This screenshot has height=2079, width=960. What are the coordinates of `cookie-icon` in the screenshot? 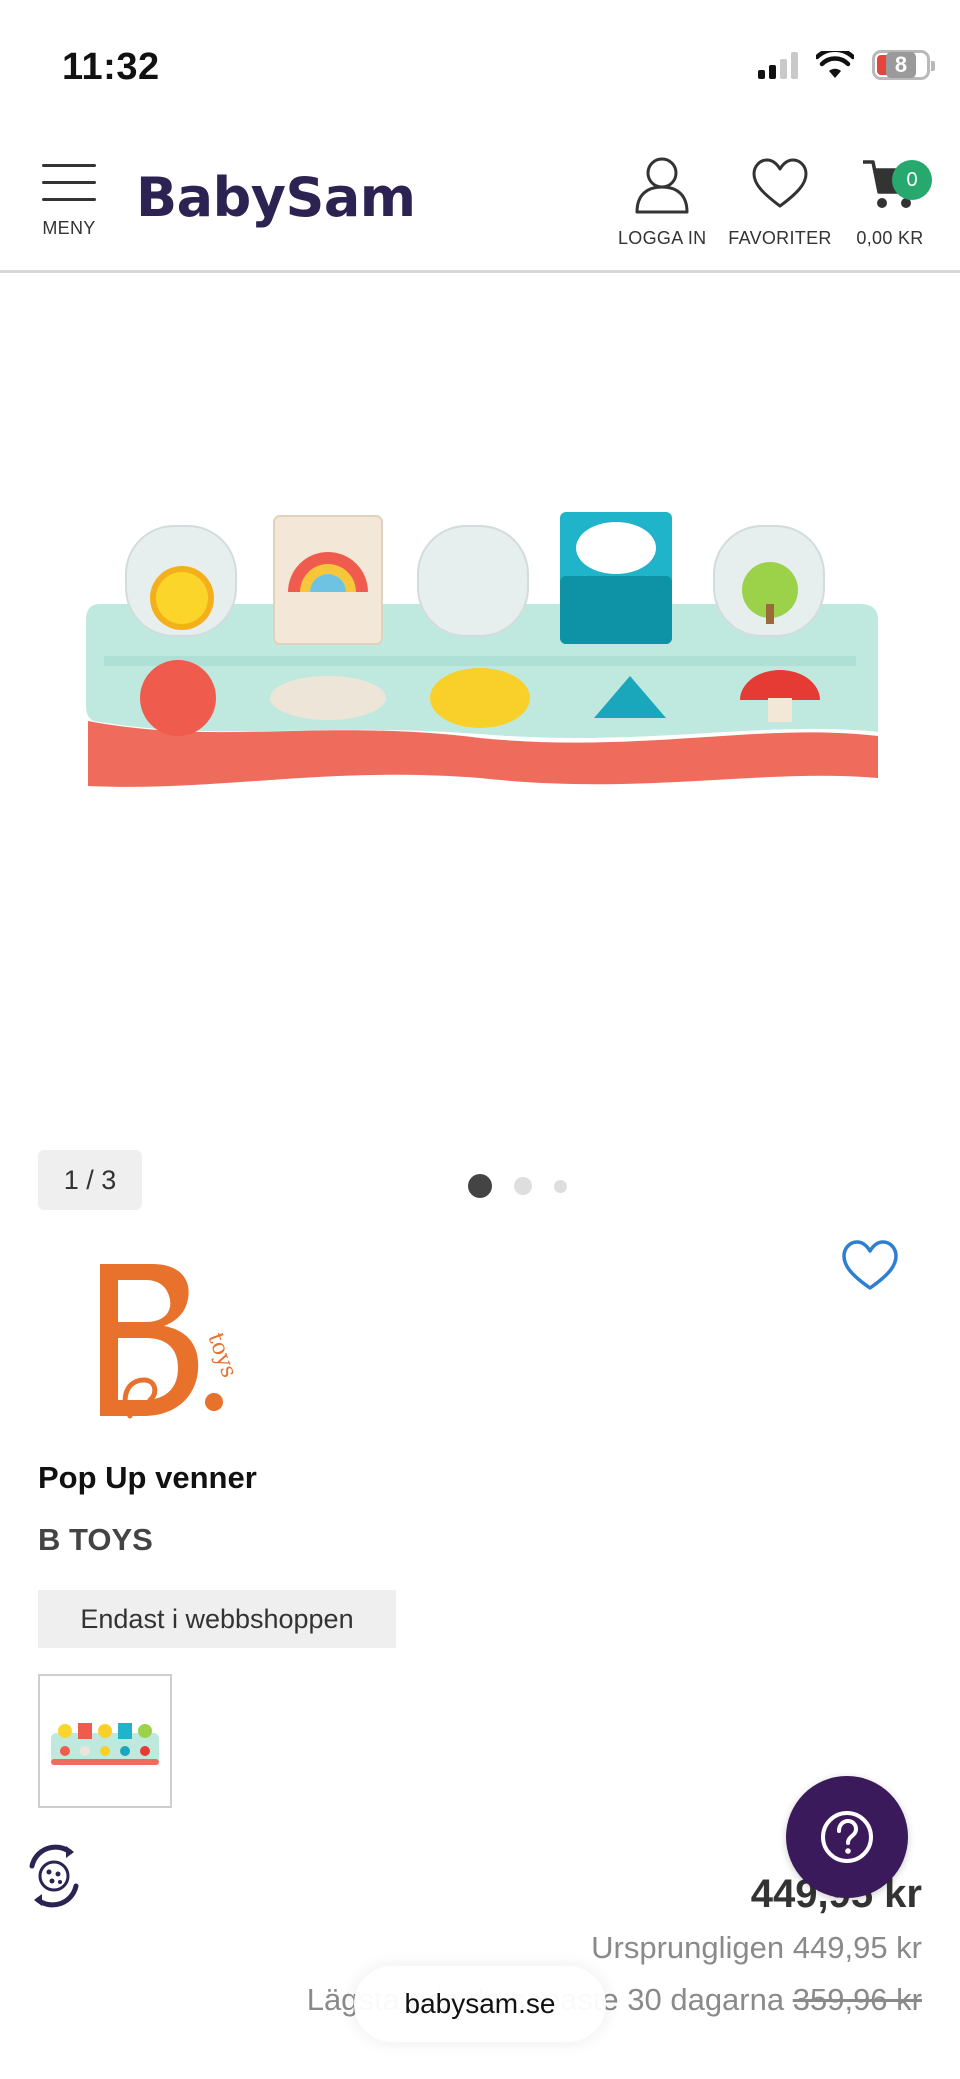 It's located at (54, 1876).